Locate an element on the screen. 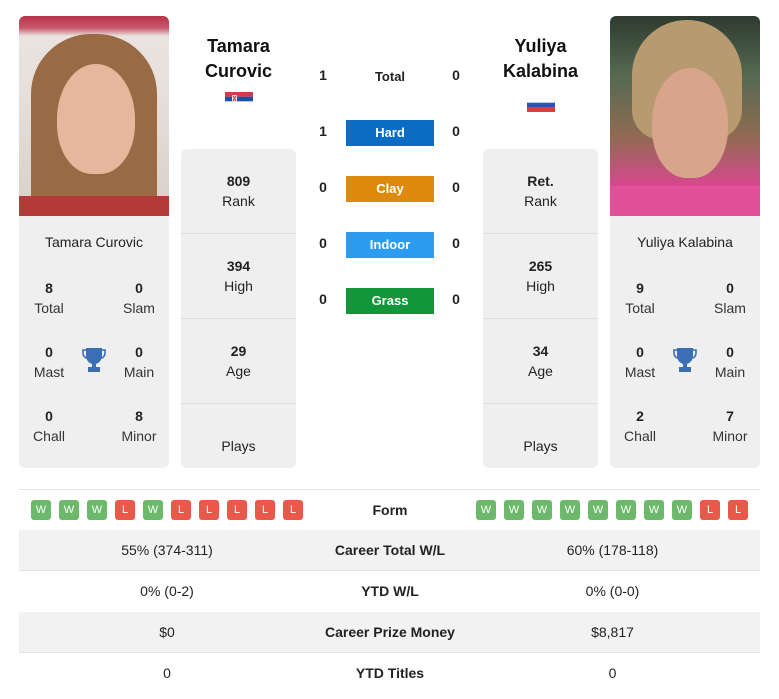 The height and width of the screenshot is (699, 779). player1-high: 394 High is located at coordinates (238, 276).